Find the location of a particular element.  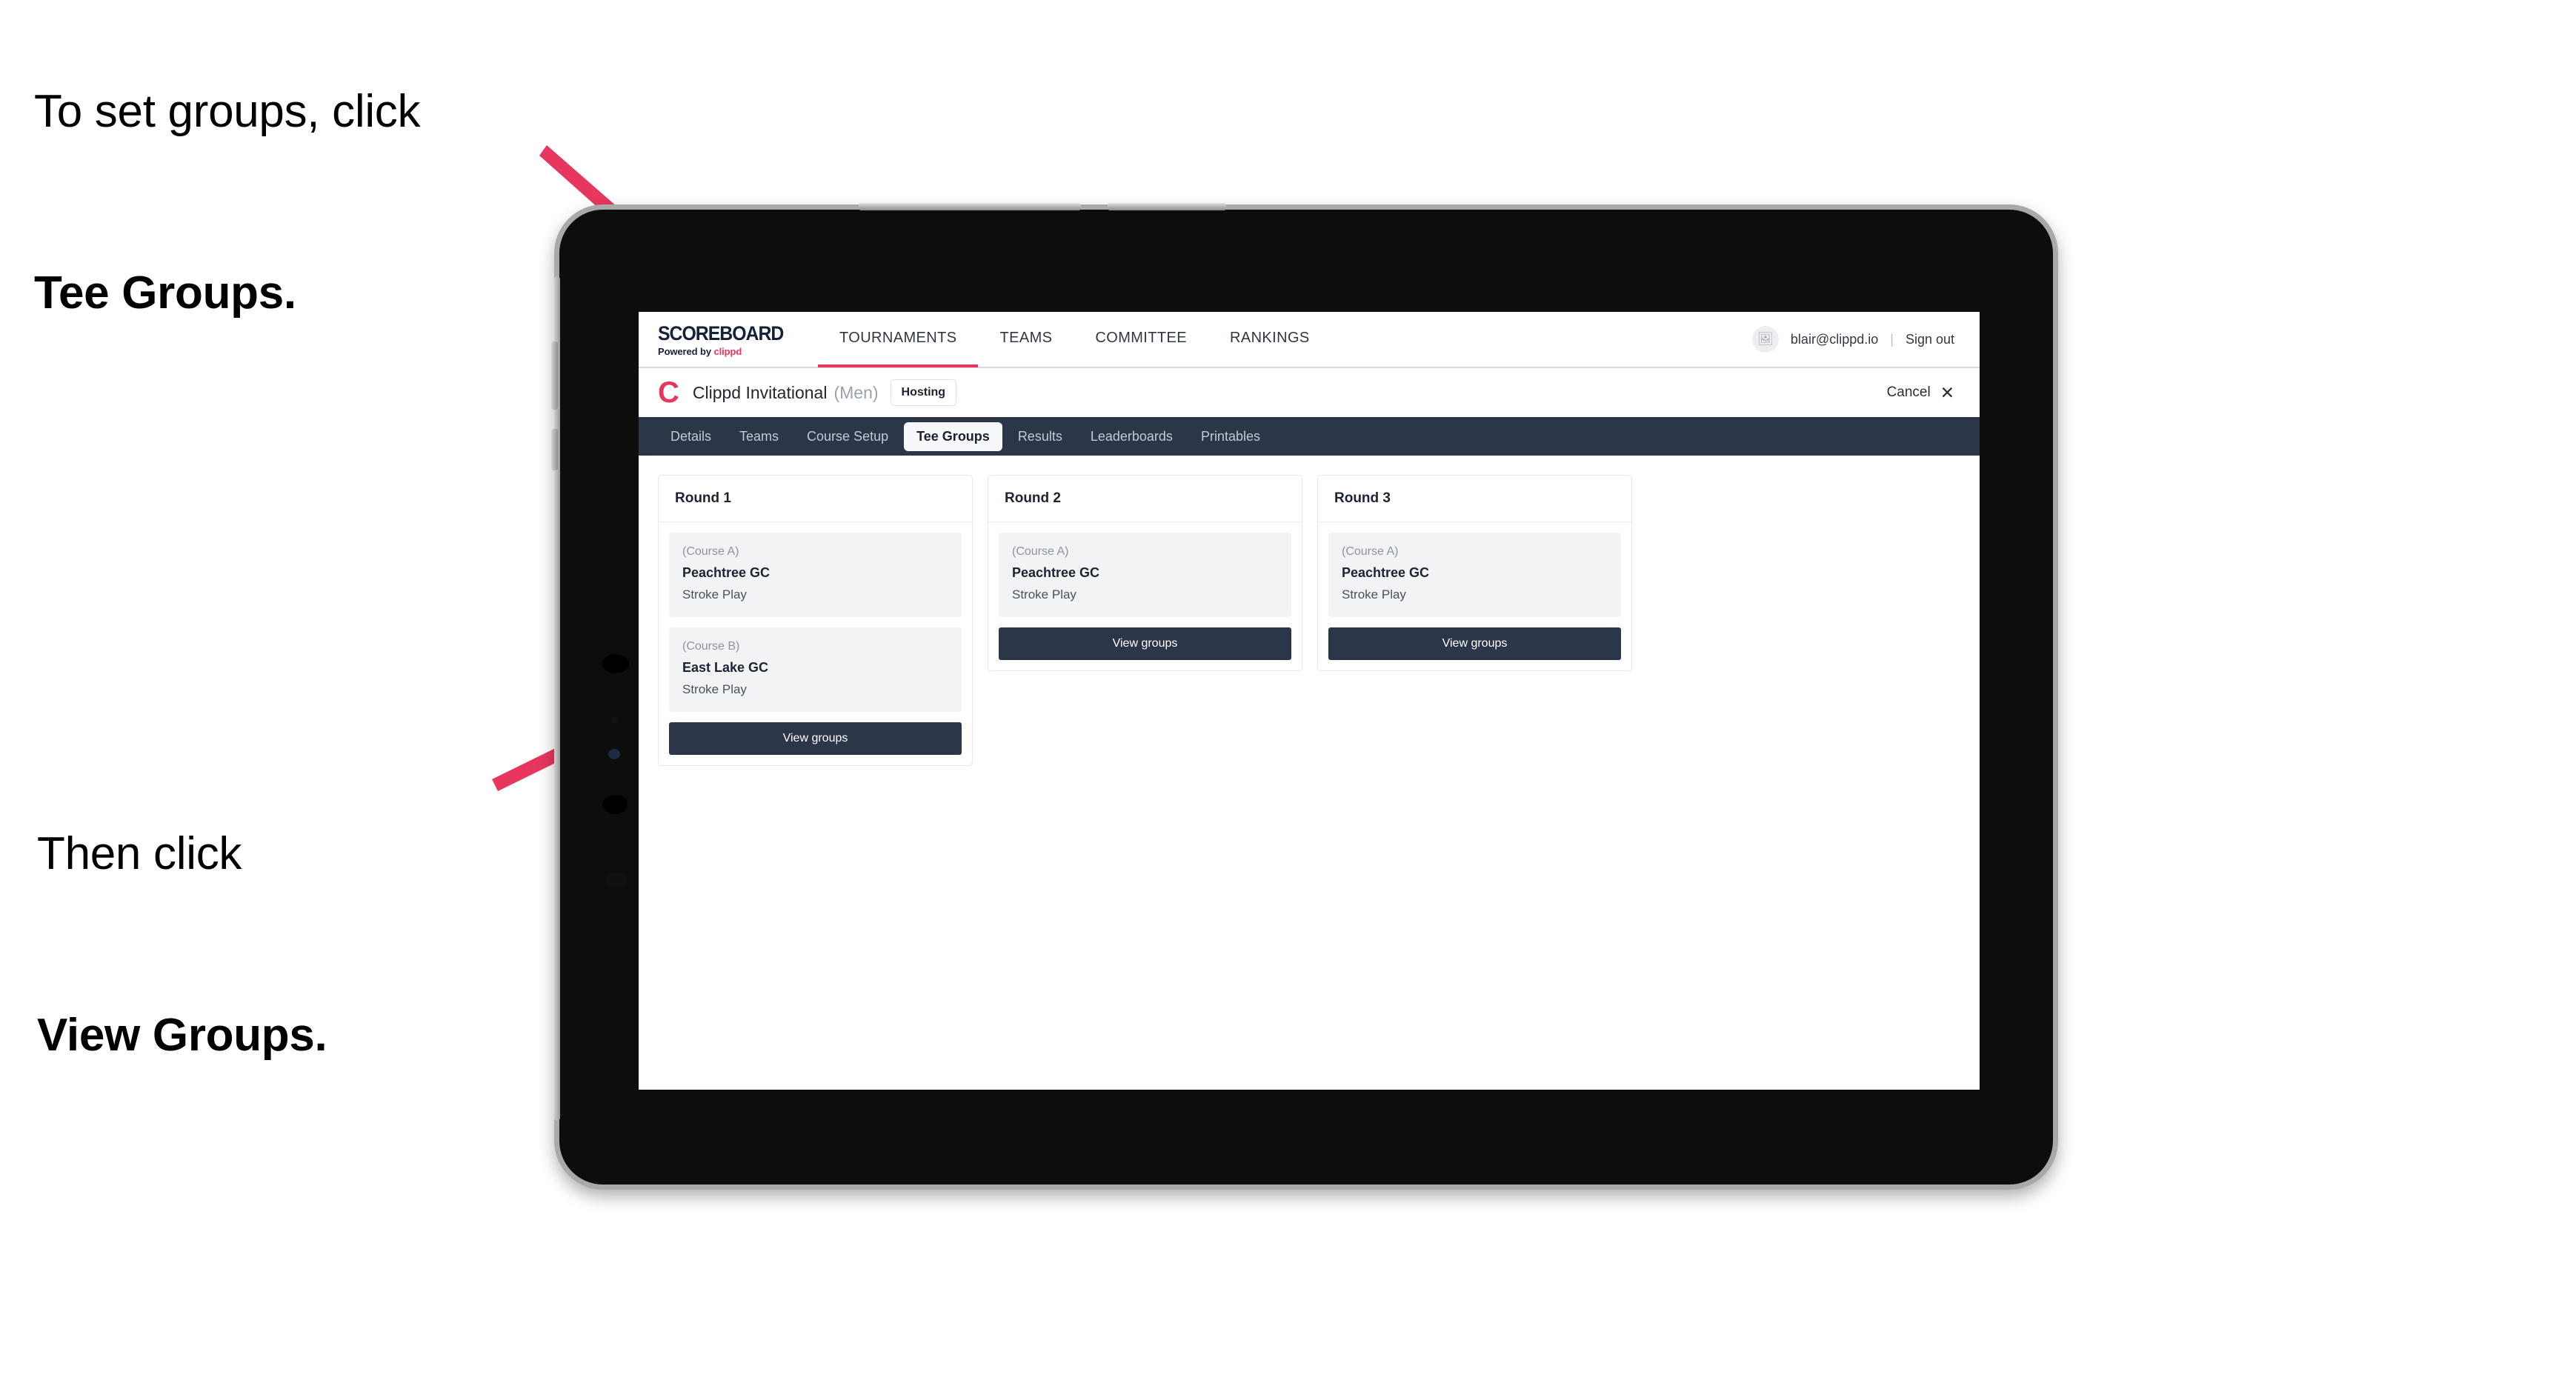

volume-down-button is located at coordinates (554, 449).